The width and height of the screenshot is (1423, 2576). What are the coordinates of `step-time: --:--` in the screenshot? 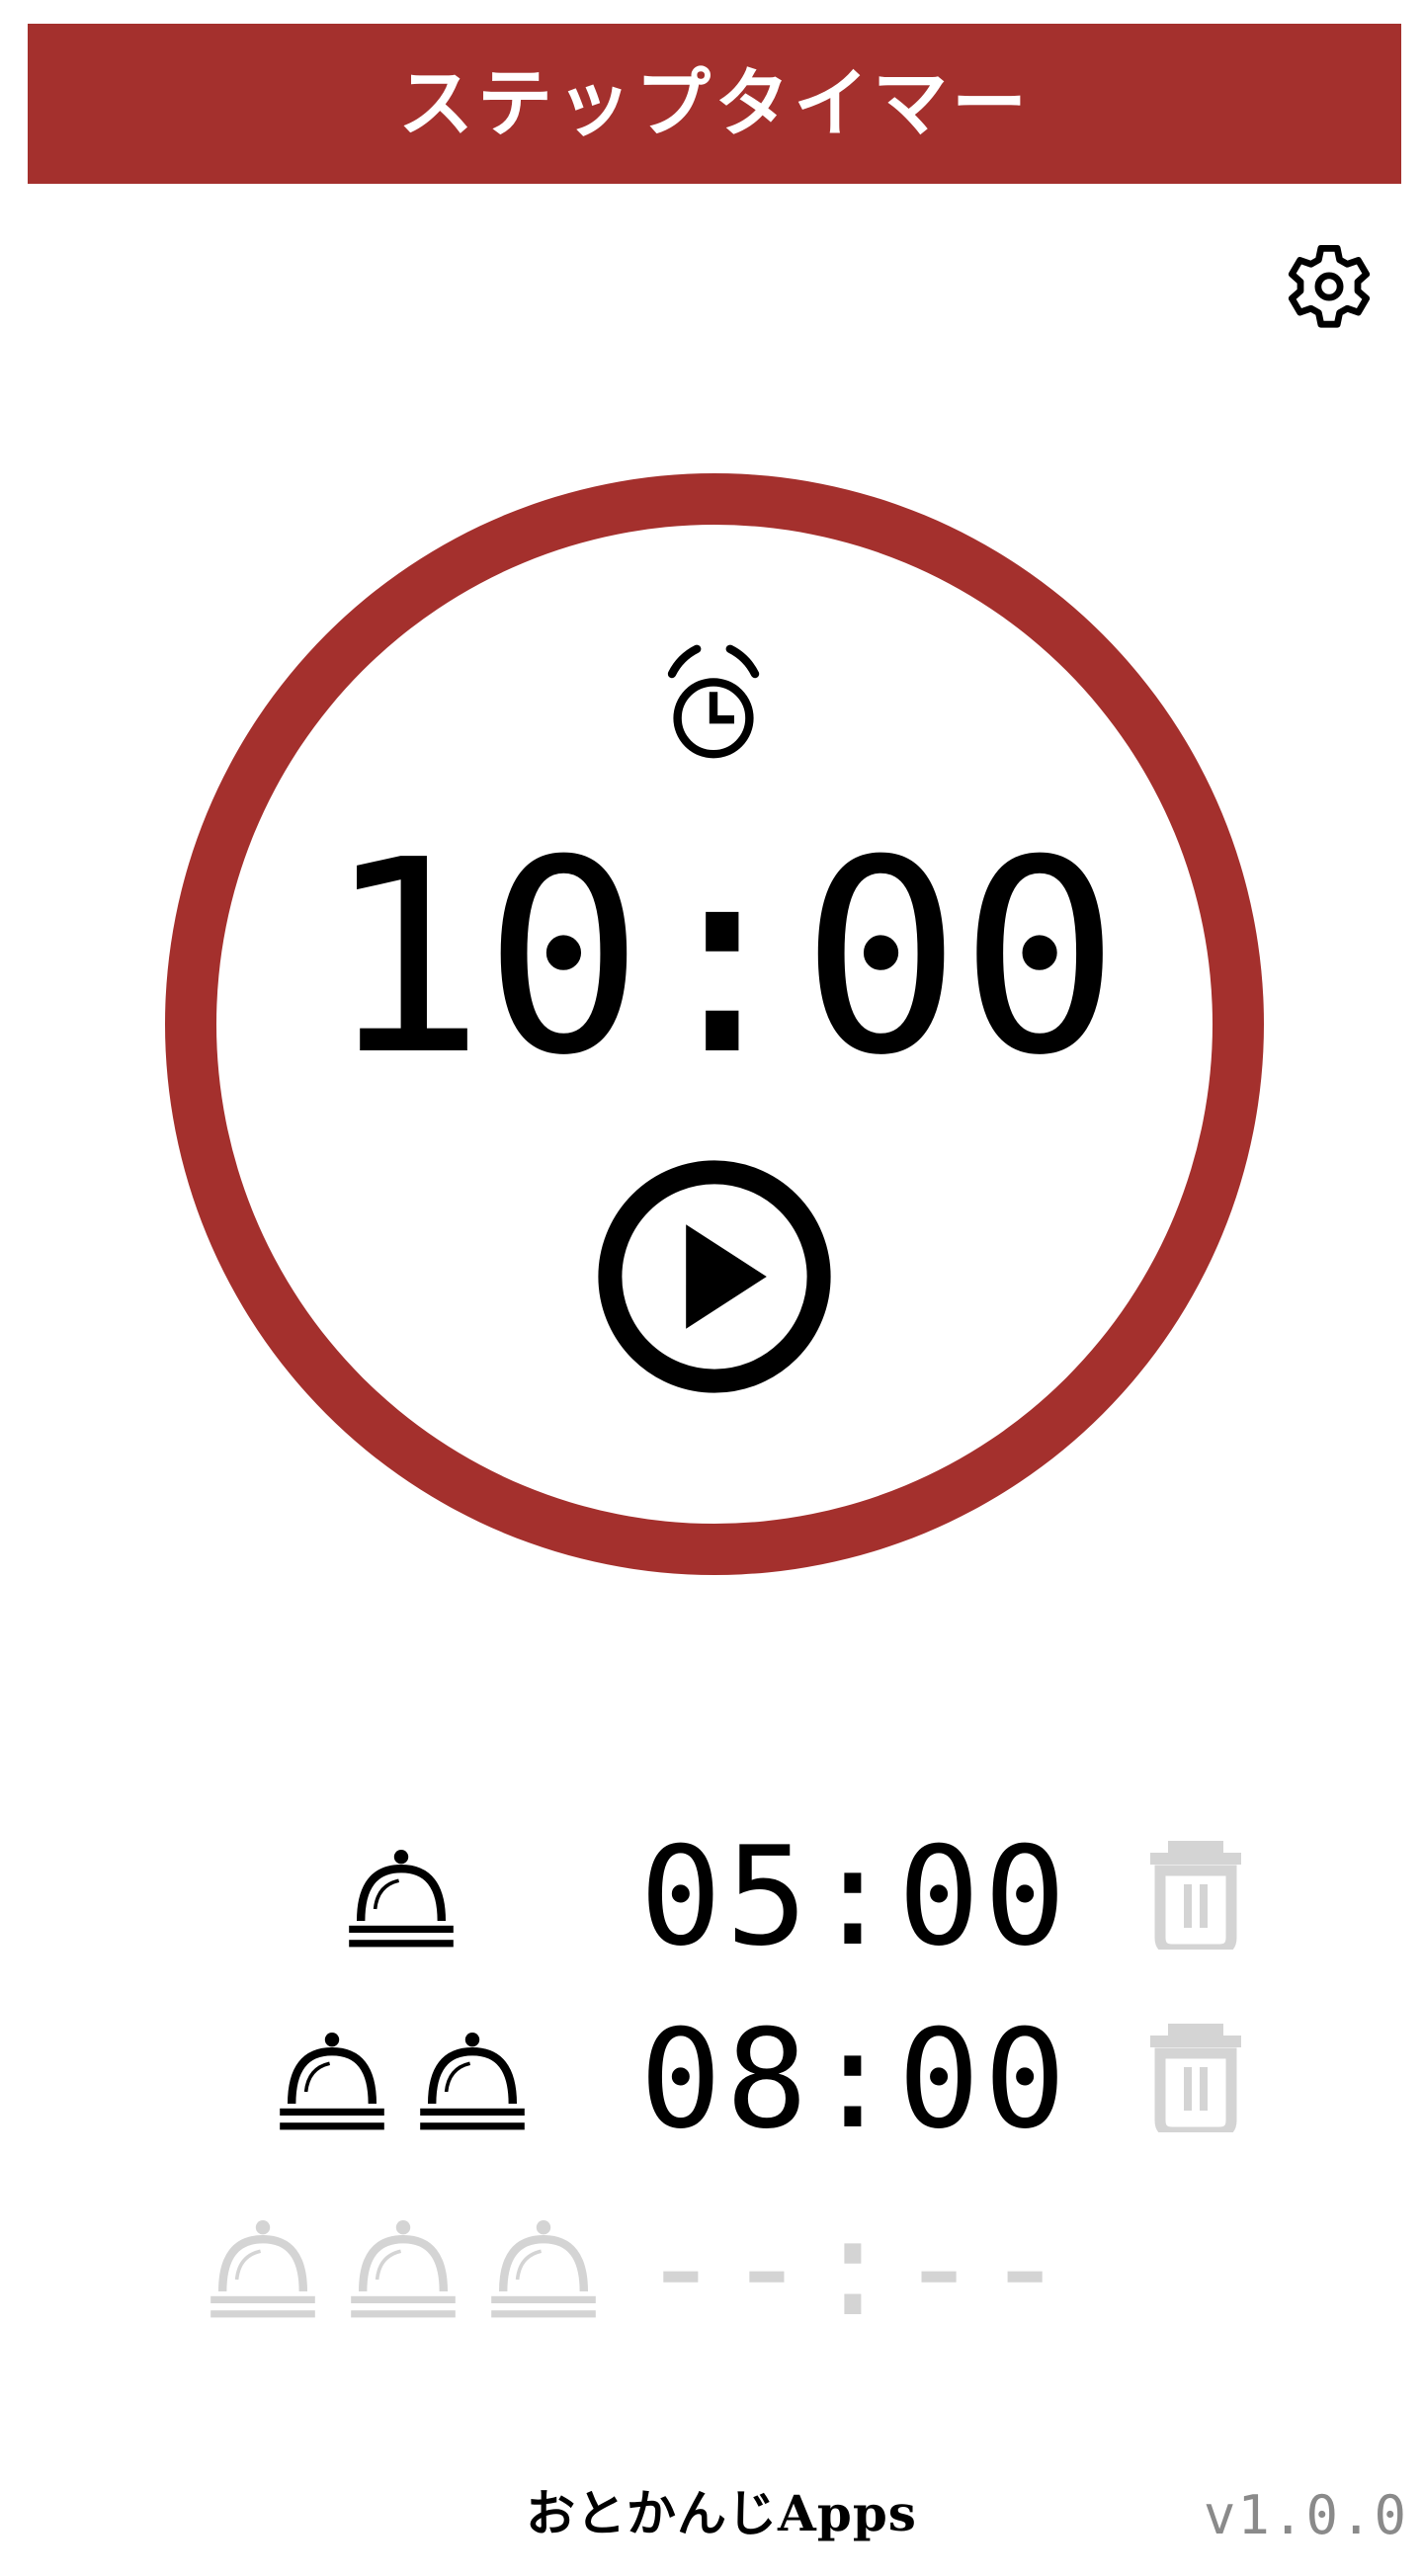 It's located at (854, 2268).